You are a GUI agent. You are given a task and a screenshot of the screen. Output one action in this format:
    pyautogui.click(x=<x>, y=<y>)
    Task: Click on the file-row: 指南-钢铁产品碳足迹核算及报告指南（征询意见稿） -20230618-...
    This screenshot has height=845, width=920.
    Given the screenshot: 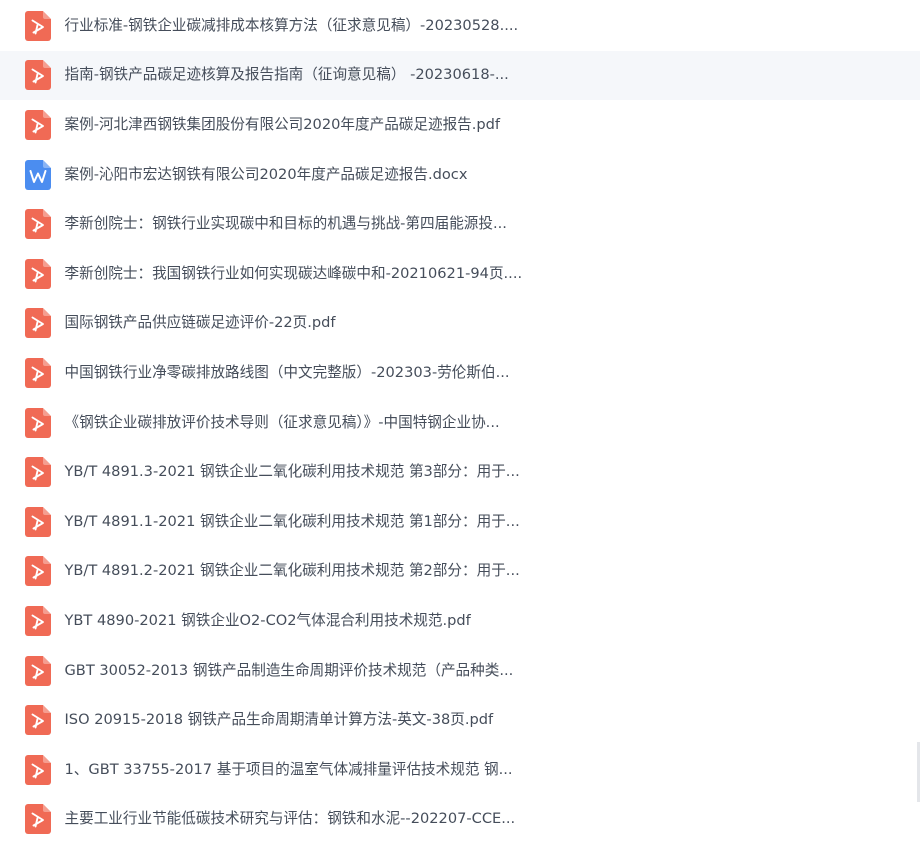 What is the action you would take?
    pyautogui.click(x=460, y=75)
    